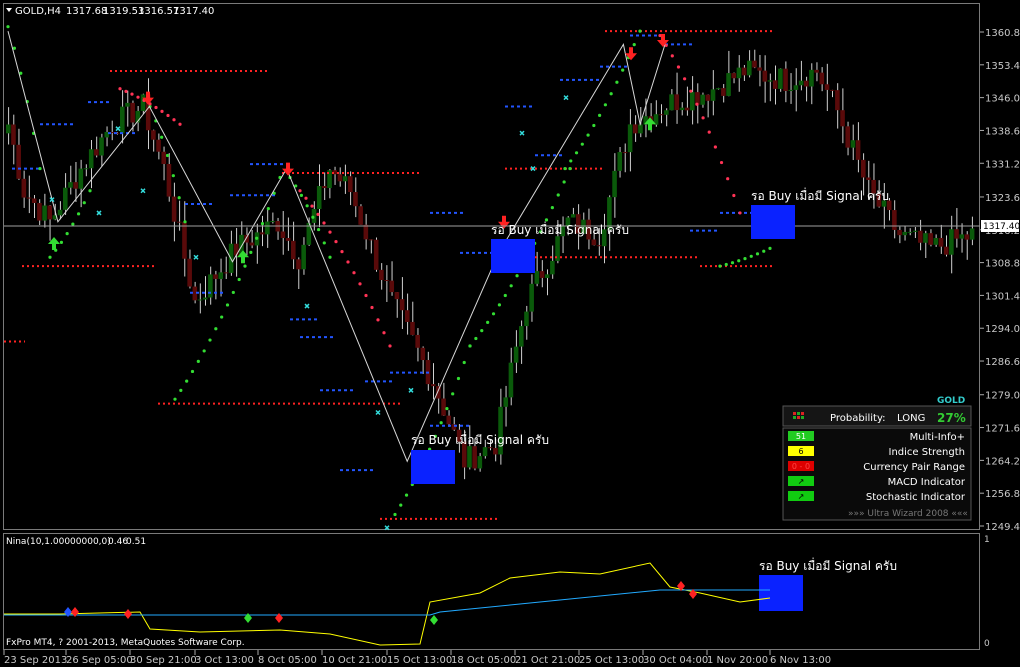 The image size is (1020, 667). What do you see at coordinates (927, 452) in the screenshot?
I see `panel-row-label: Indice Strength` at bounding box center [927, 452].